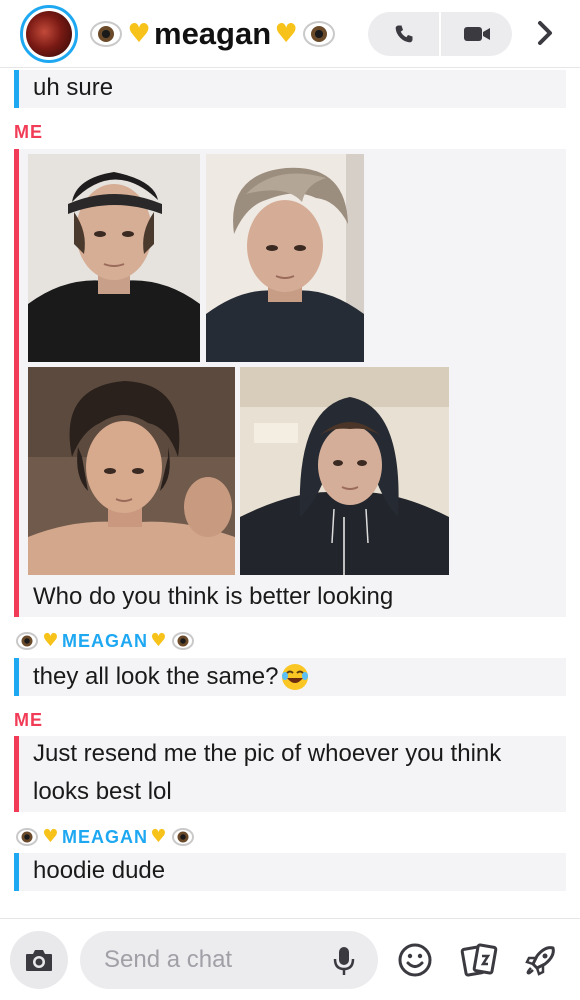  I want to click on camera-button, so click(39, 960).